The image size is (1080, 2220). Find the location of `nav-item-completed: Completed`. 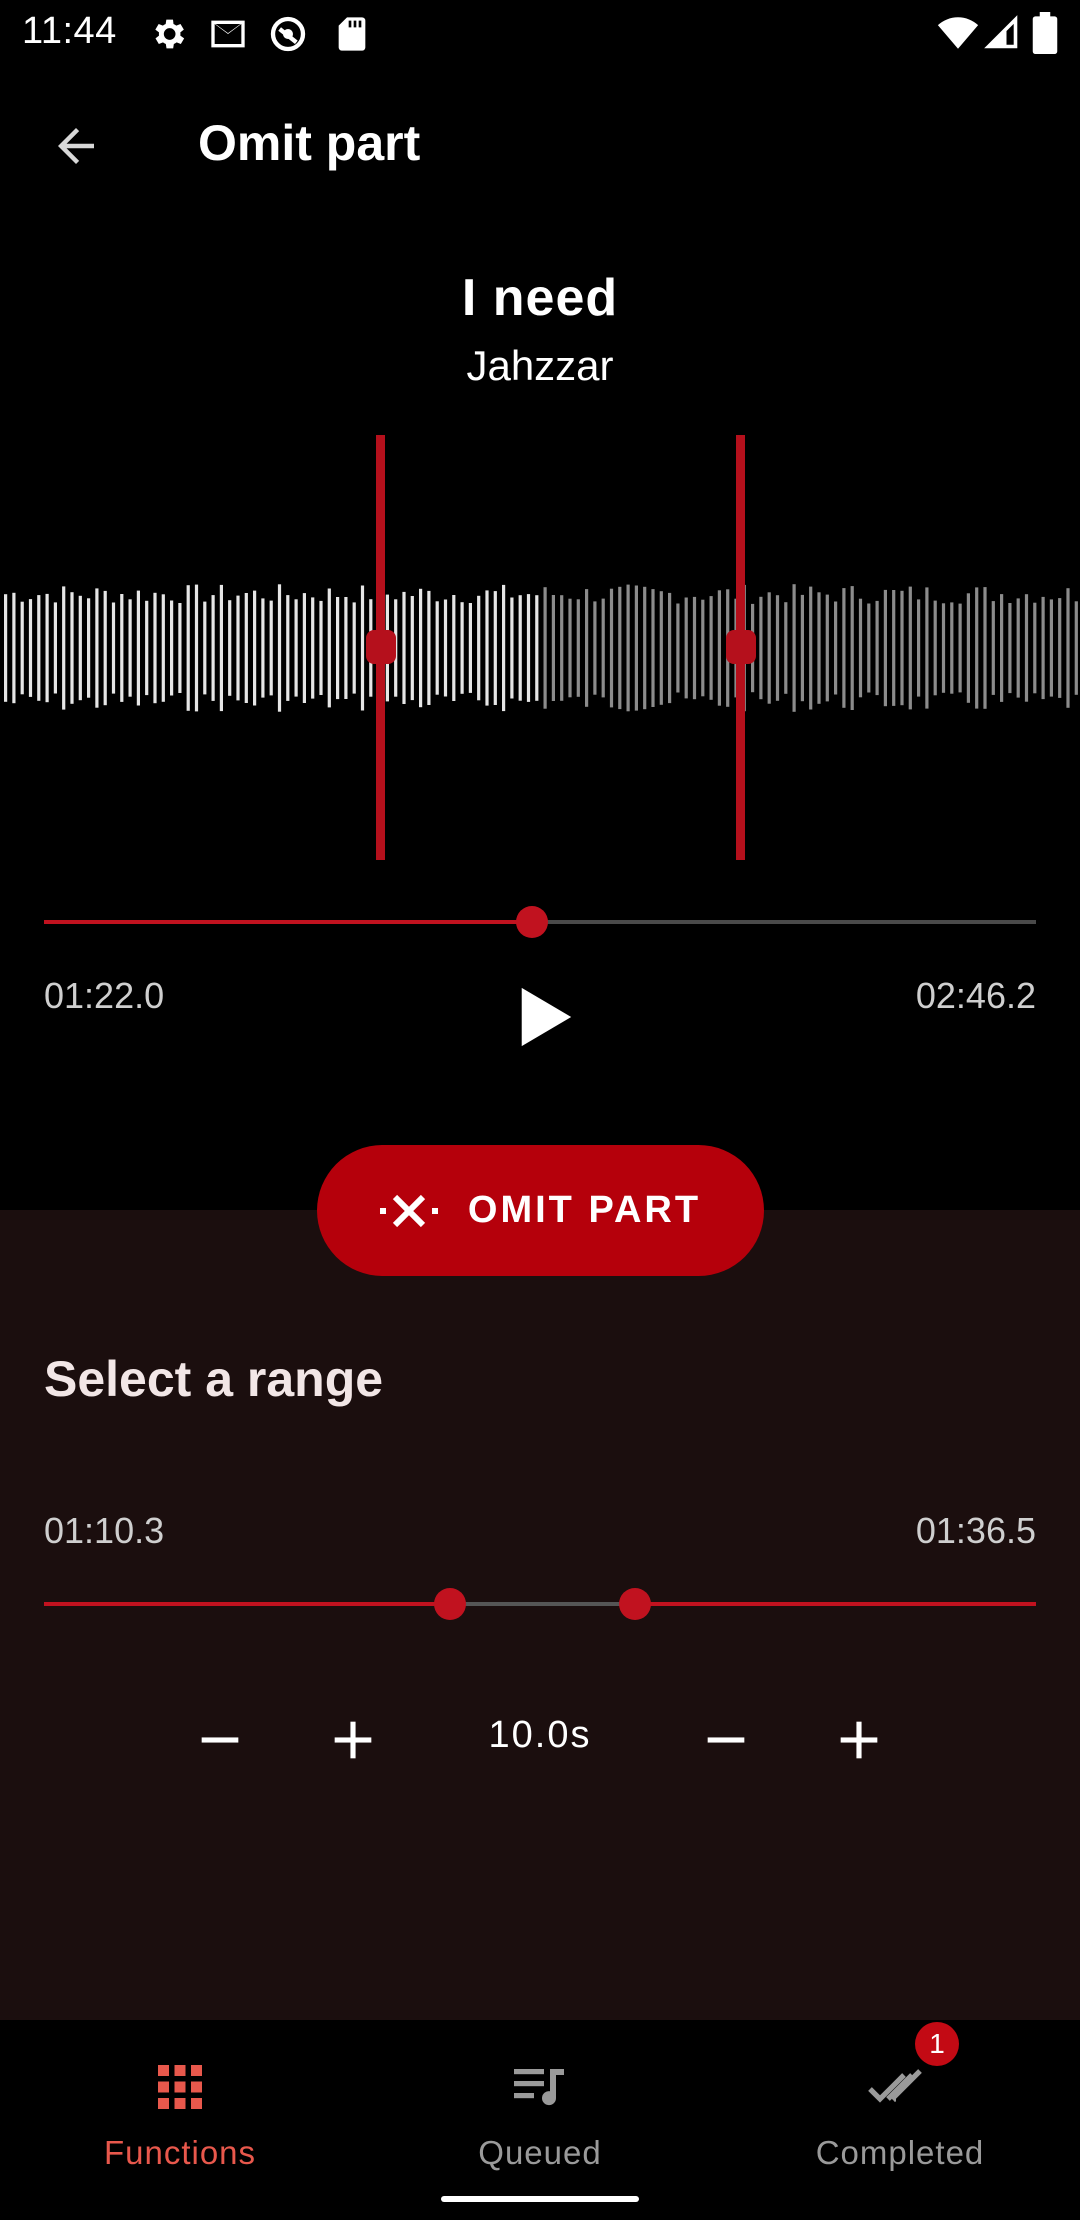

nav-item-completed: Completed is located at coordinates (900, 2105).